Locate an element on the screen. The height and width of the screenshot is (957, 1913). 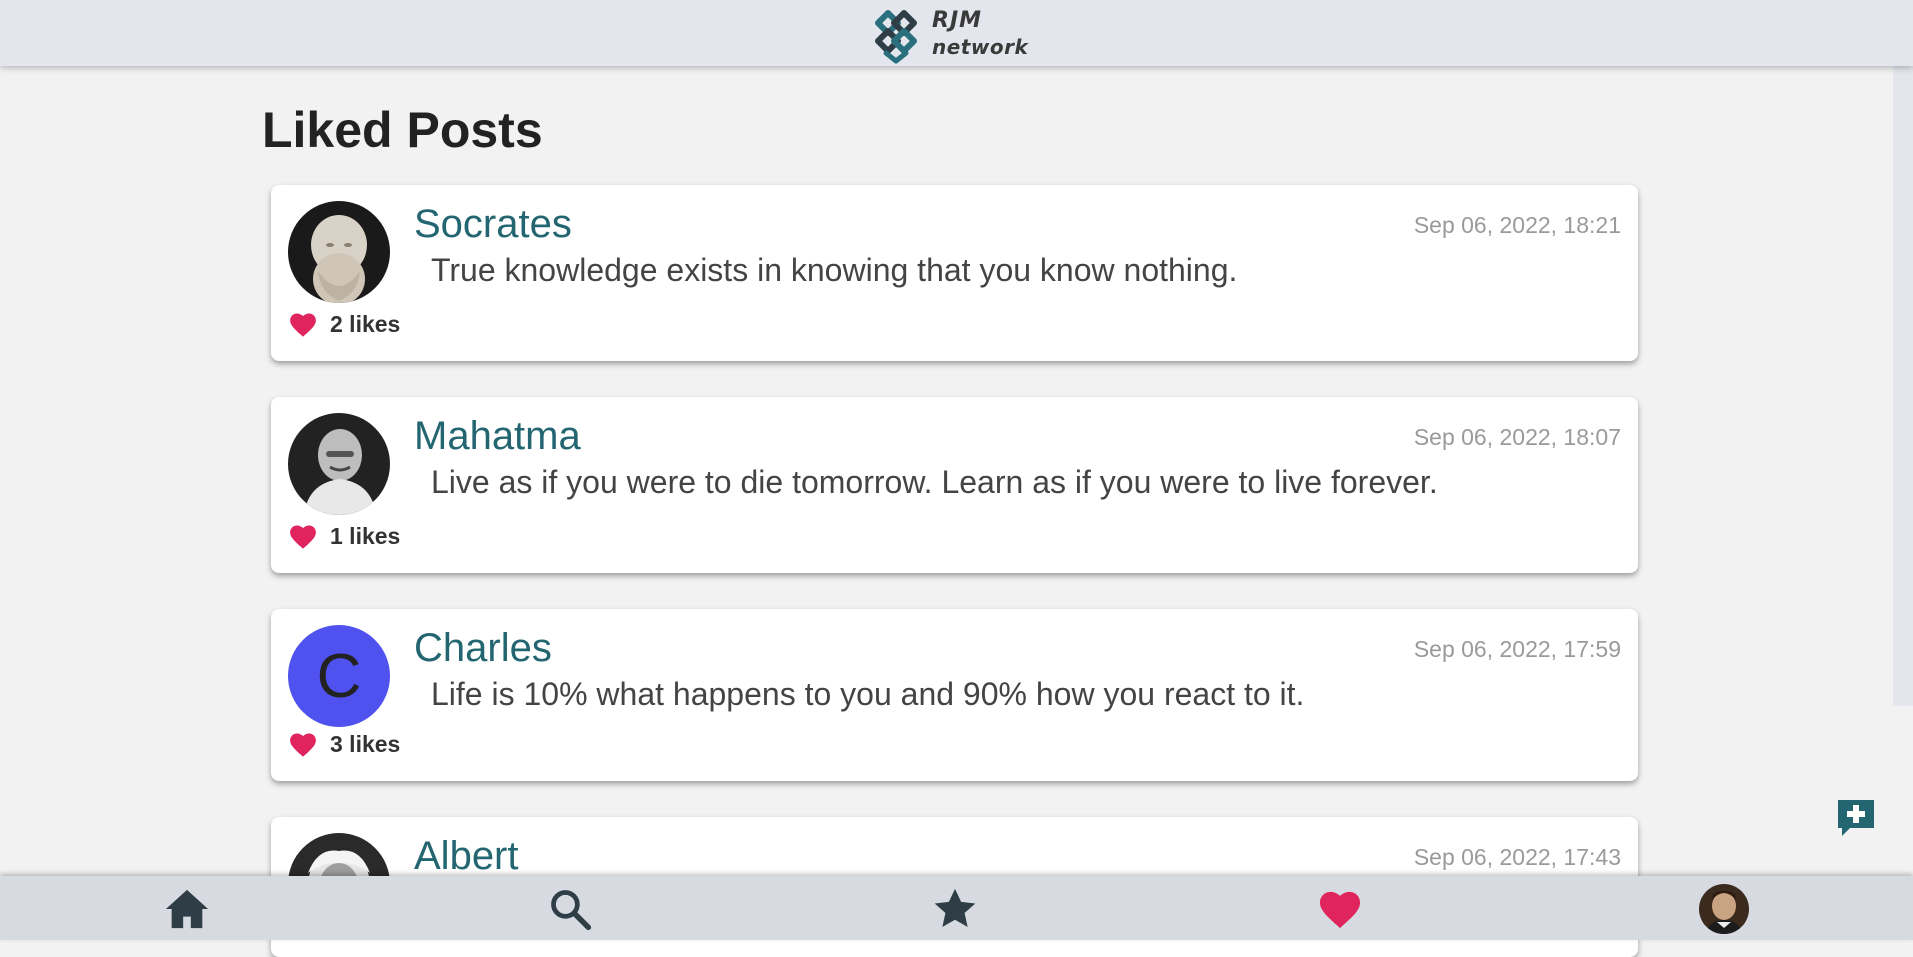
post-author: Charles is located at coordinates (483, 648).